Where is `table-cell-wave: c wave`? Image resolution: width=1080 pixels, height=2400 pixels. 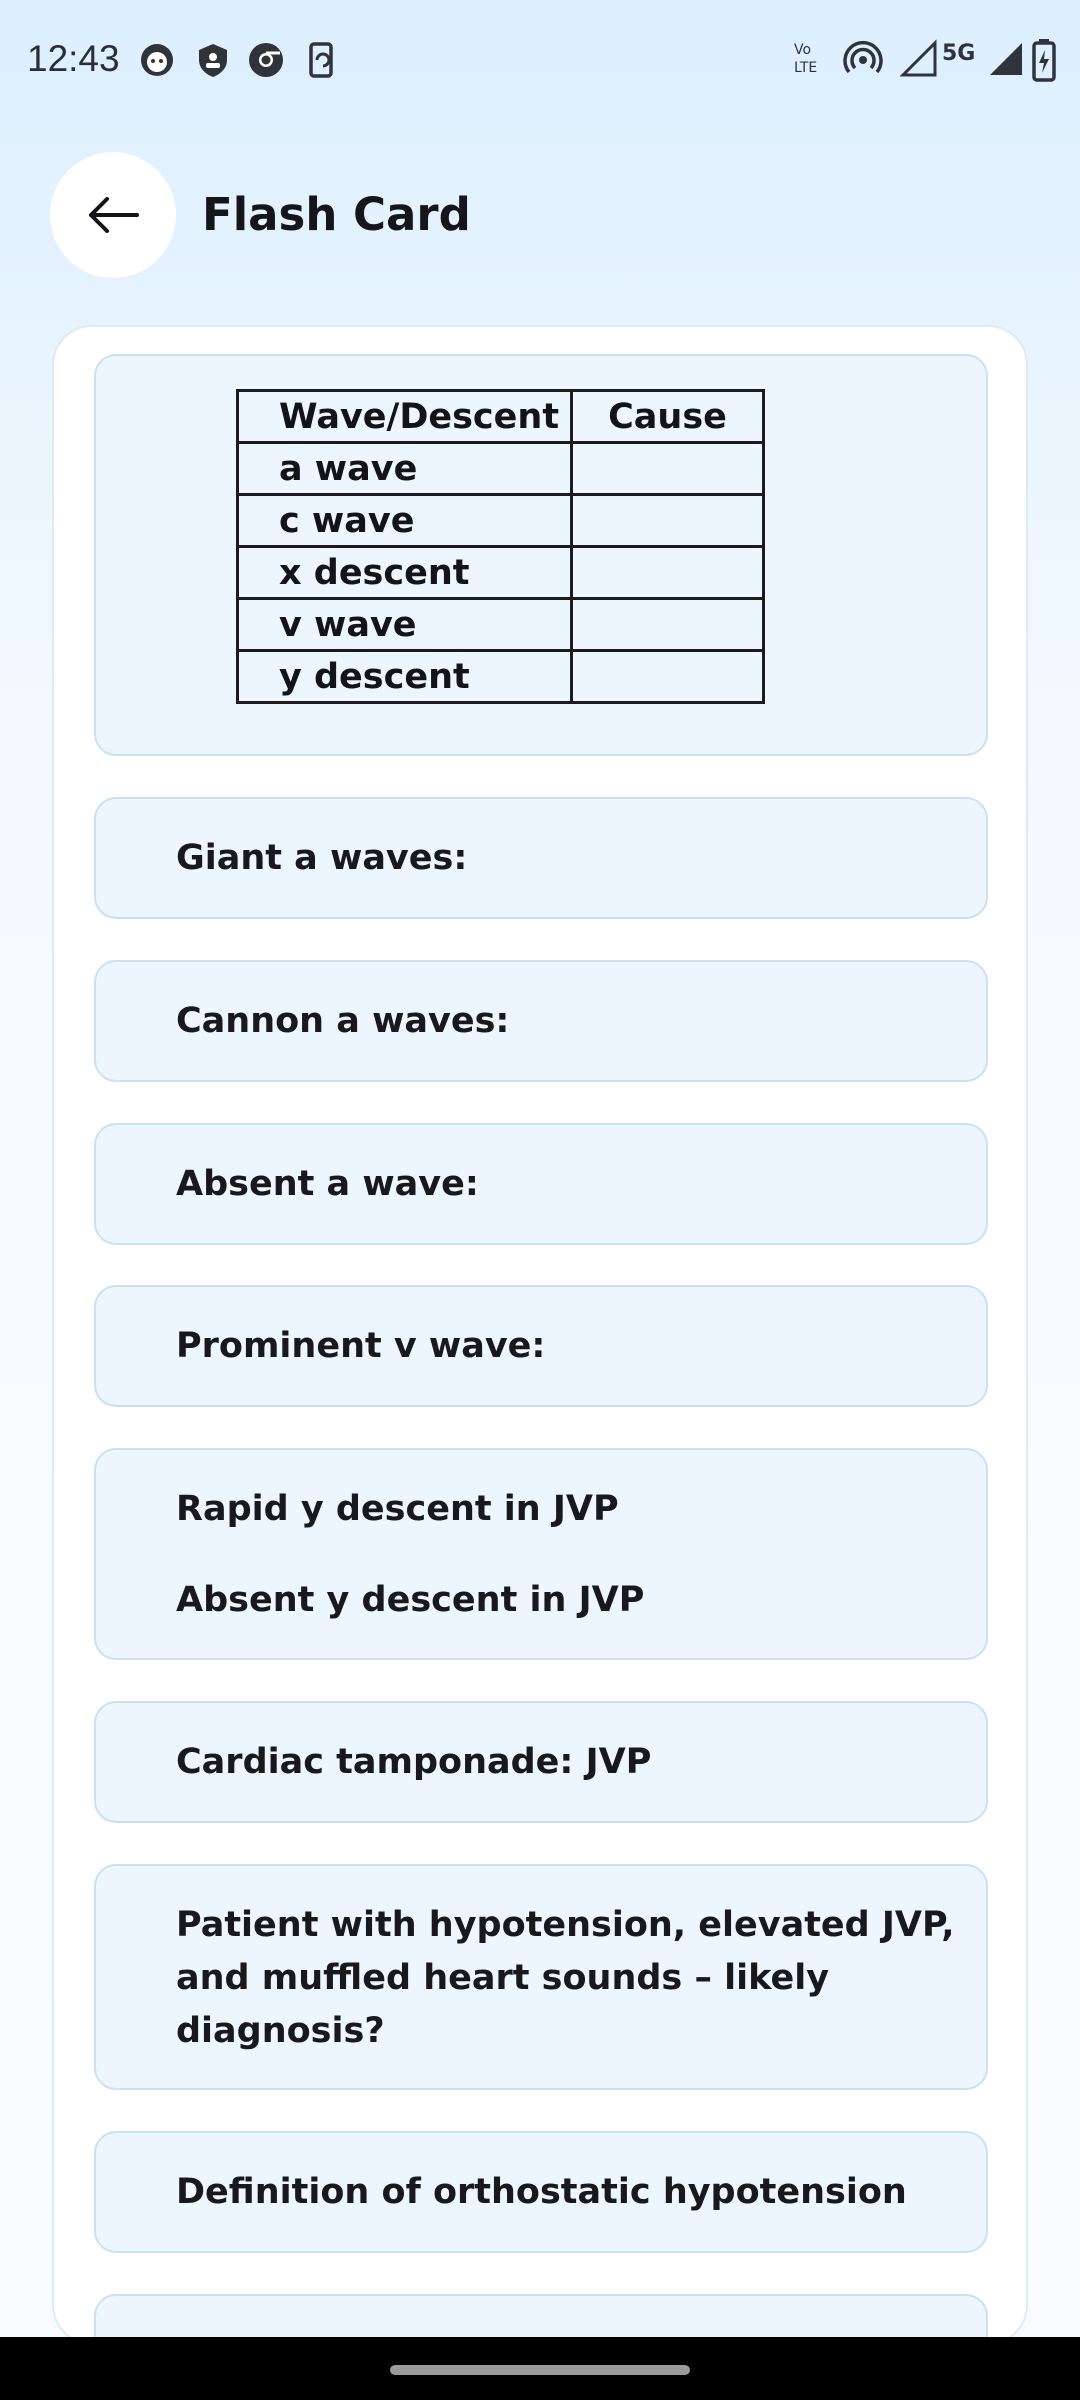
table-cell-wave: c wave is located at coordinates (404, 520).